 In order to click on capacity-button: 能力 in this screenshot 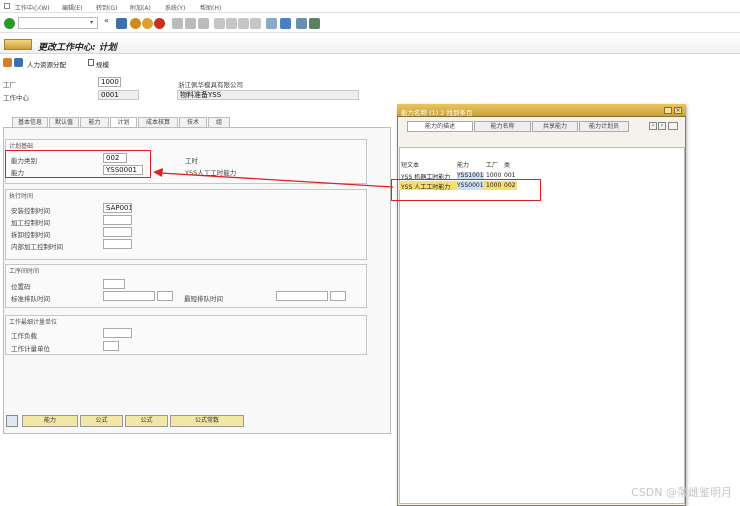, I will do `click(50, 421)`.